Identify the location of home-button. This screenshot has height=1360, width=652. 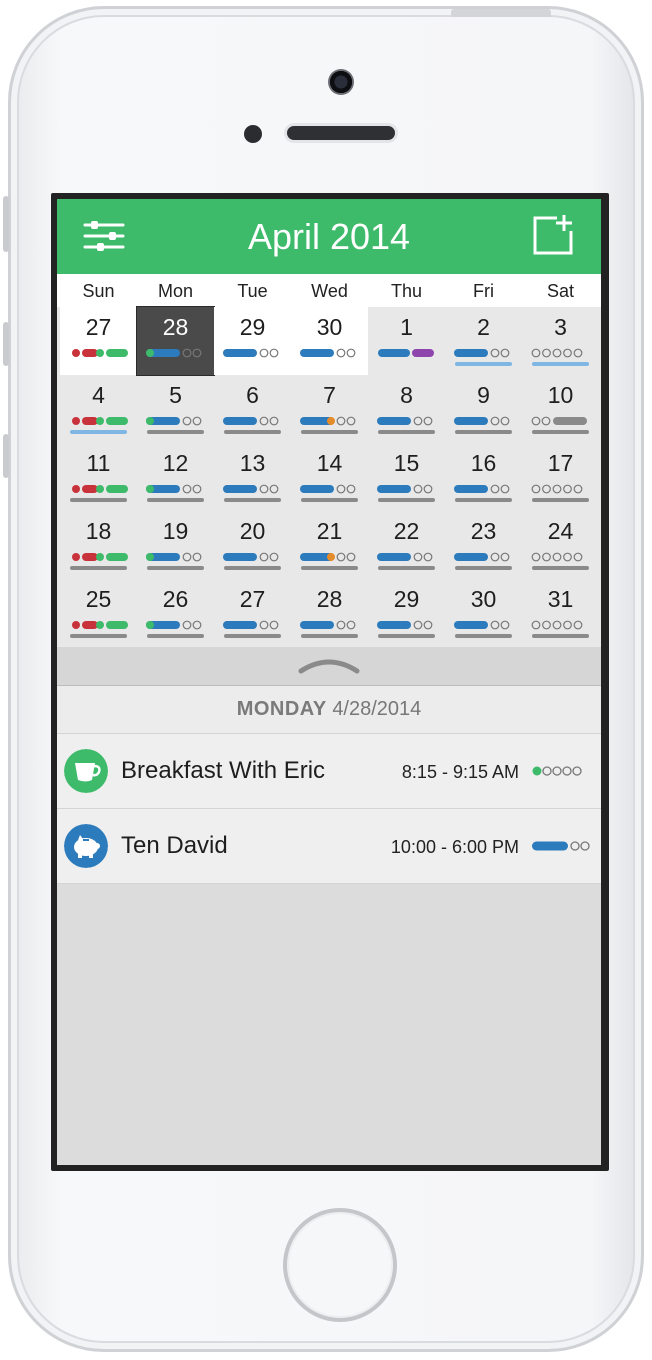
(340, 1265).